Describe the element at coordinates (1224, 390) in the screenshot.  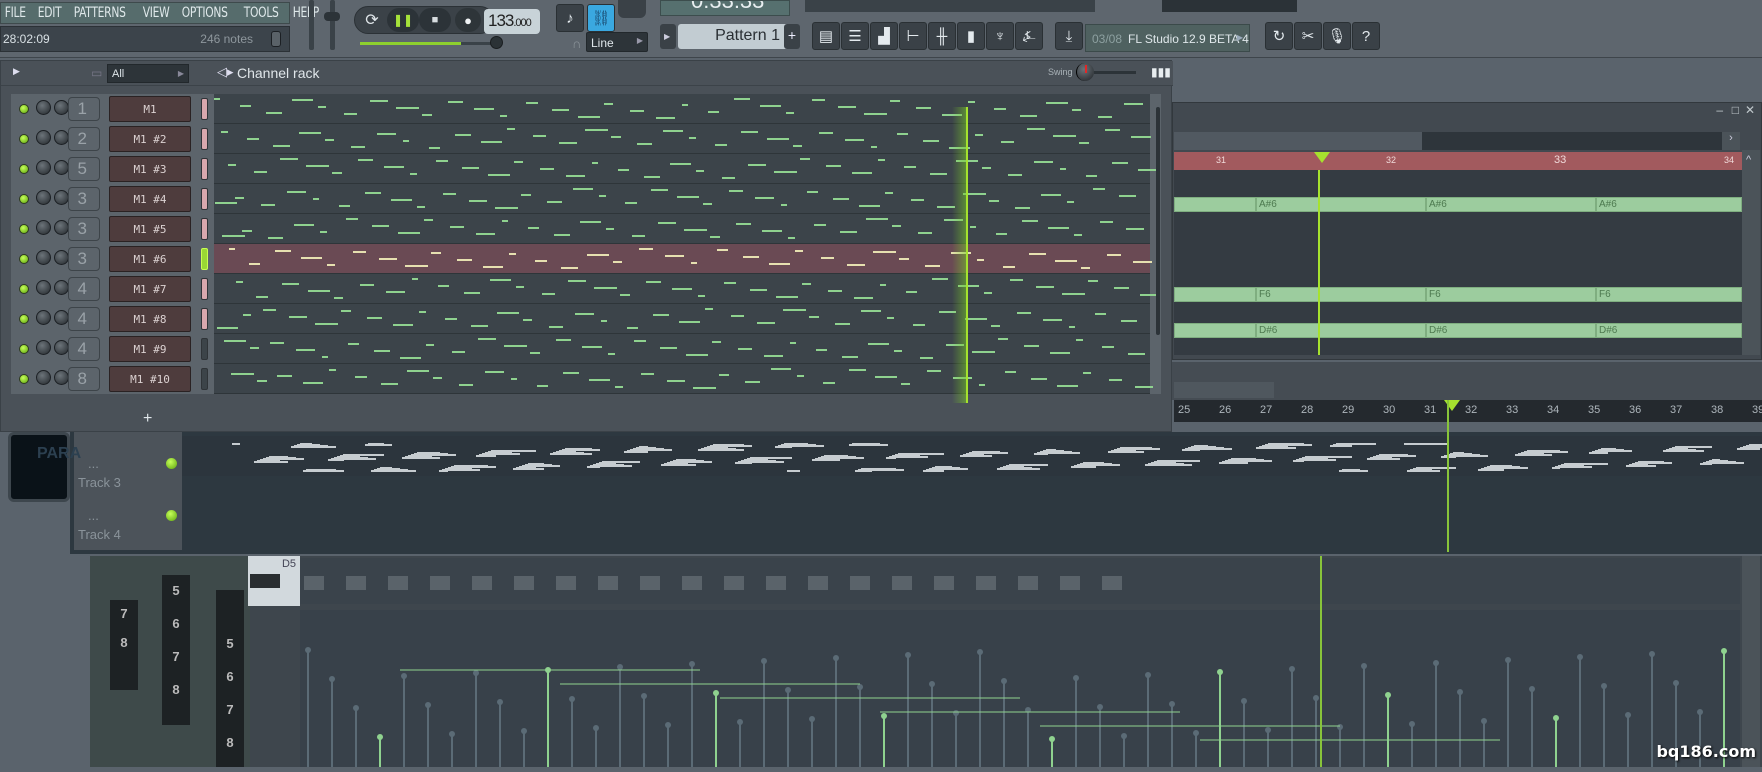
I see `playlist-scroll-thumb` at that location.